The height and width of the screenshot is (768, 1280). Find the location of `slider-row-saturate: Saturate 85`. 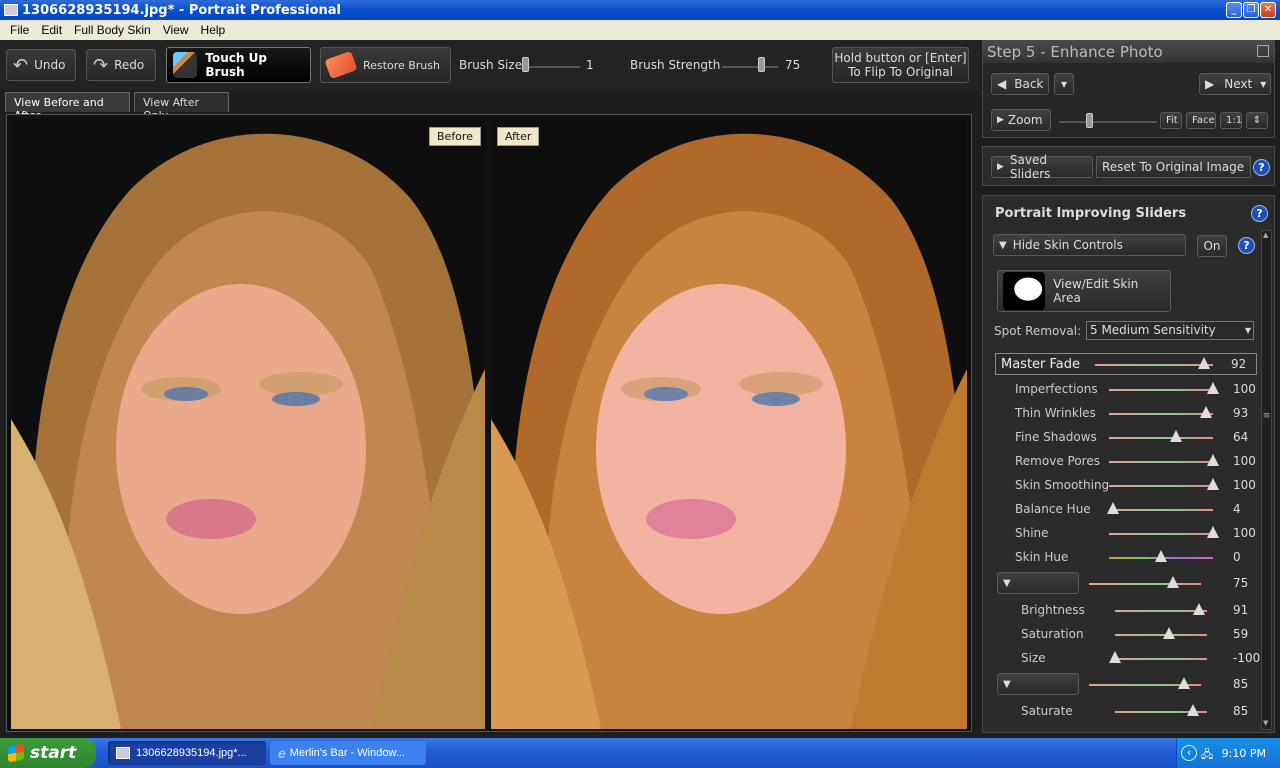

slider-row-saturate: Saturate 85 is located at coordinates (1118, 711).